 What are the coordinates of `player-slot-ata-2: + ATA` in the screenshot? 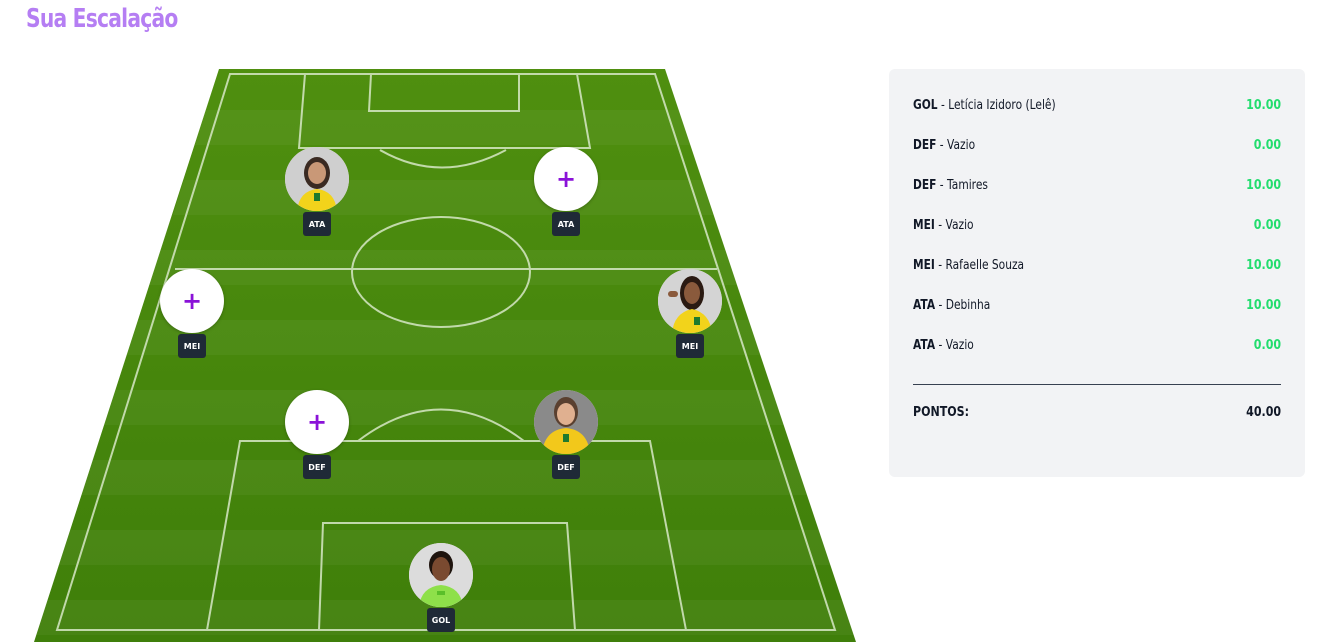 It's located at (566, 192).